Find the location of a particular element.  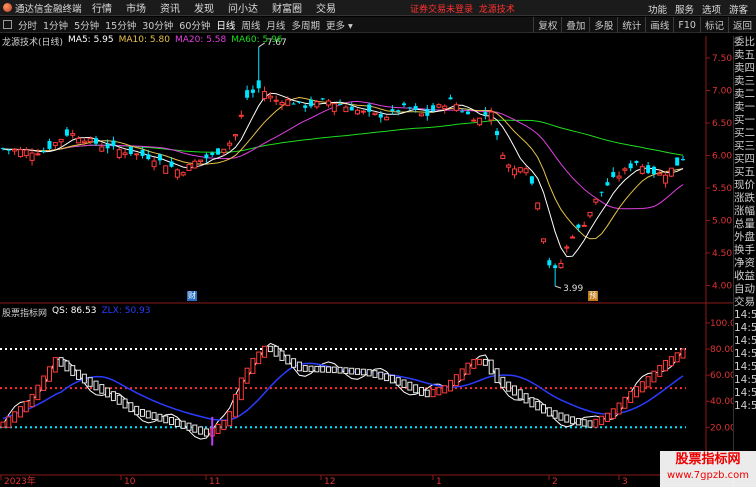

watermark-url: www.7gpzb.com is located at coordinates (708, 475).